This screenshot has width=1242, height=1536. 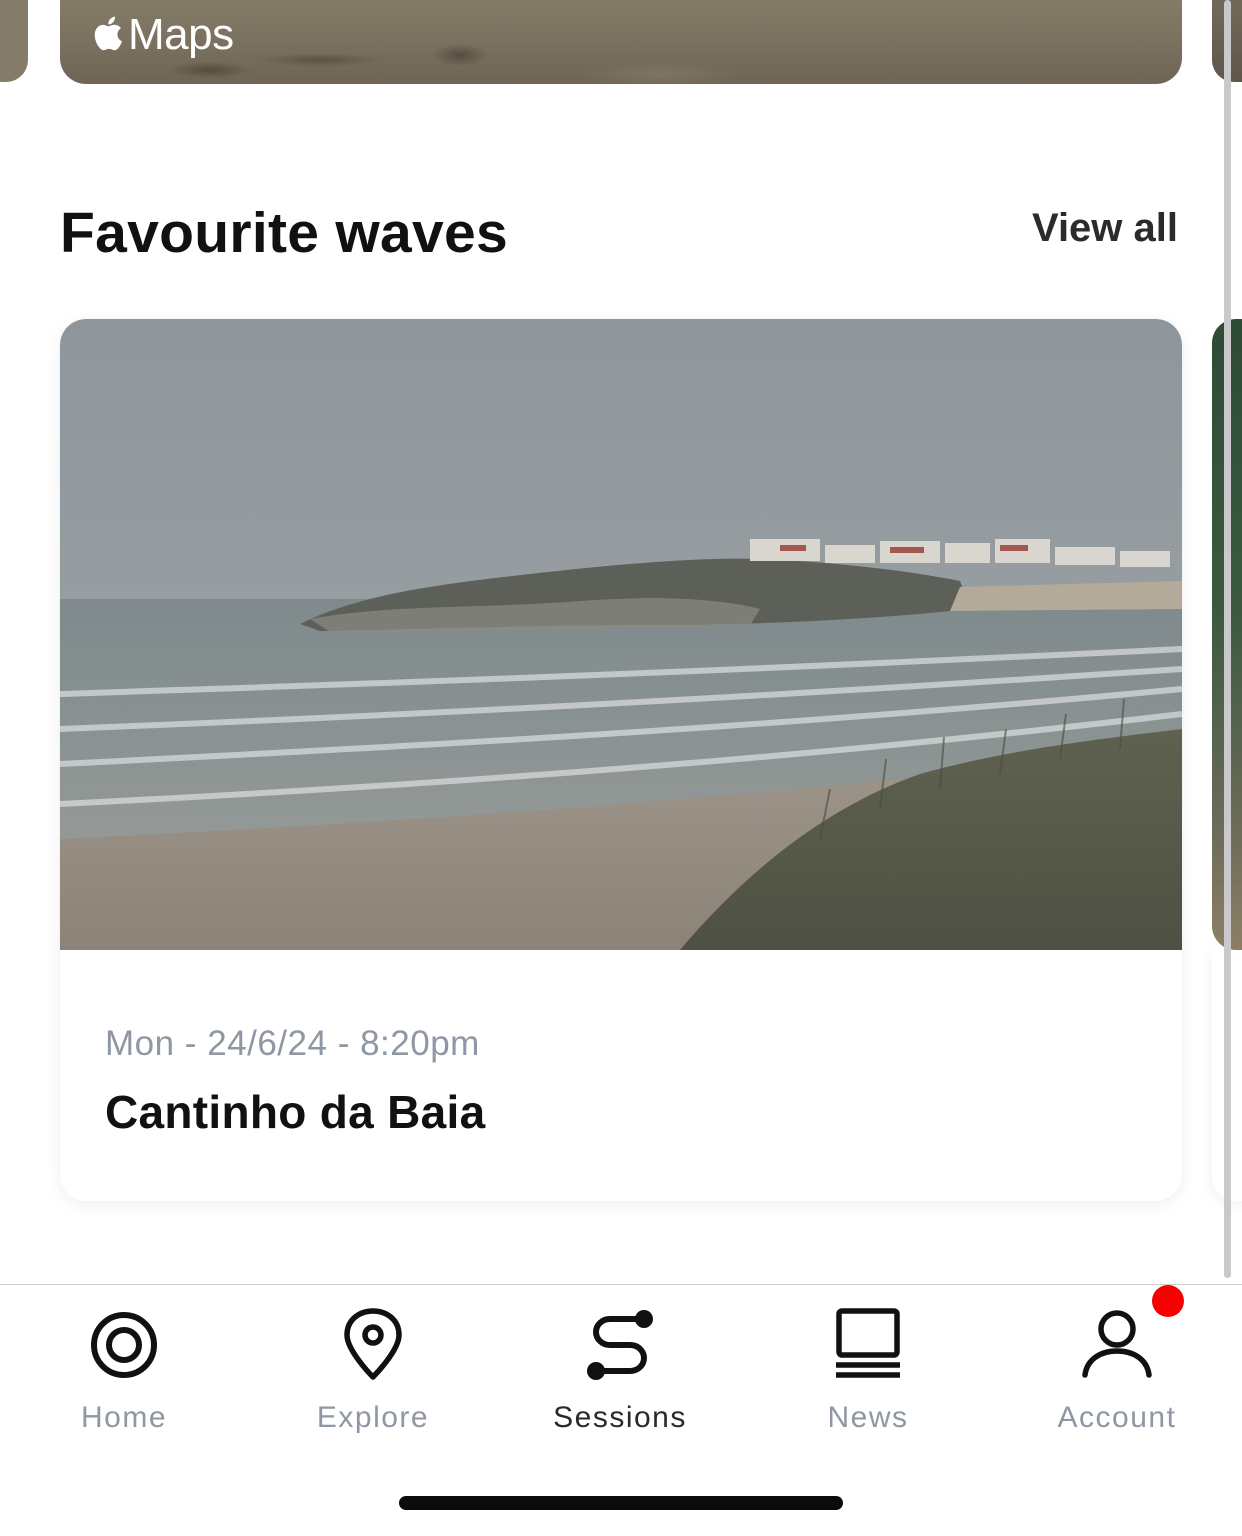 What do you see at coordinates (620, 1417) in the screenshot?
I see `tab-sessions-label: Sessions` at bounding box center [620, 1417].